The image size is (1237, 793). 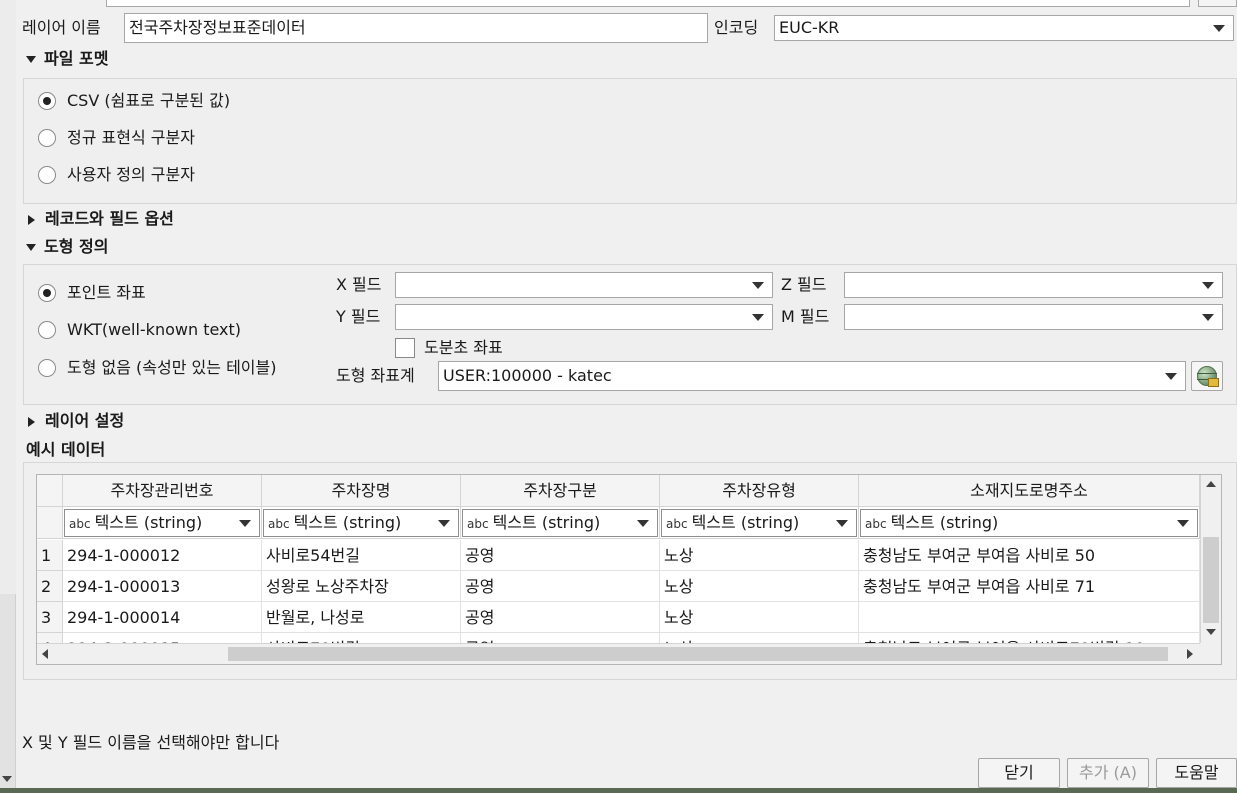 I want to click on layer-name-input: 전국주차장정보표준데이터, so click(x=416, y=28).